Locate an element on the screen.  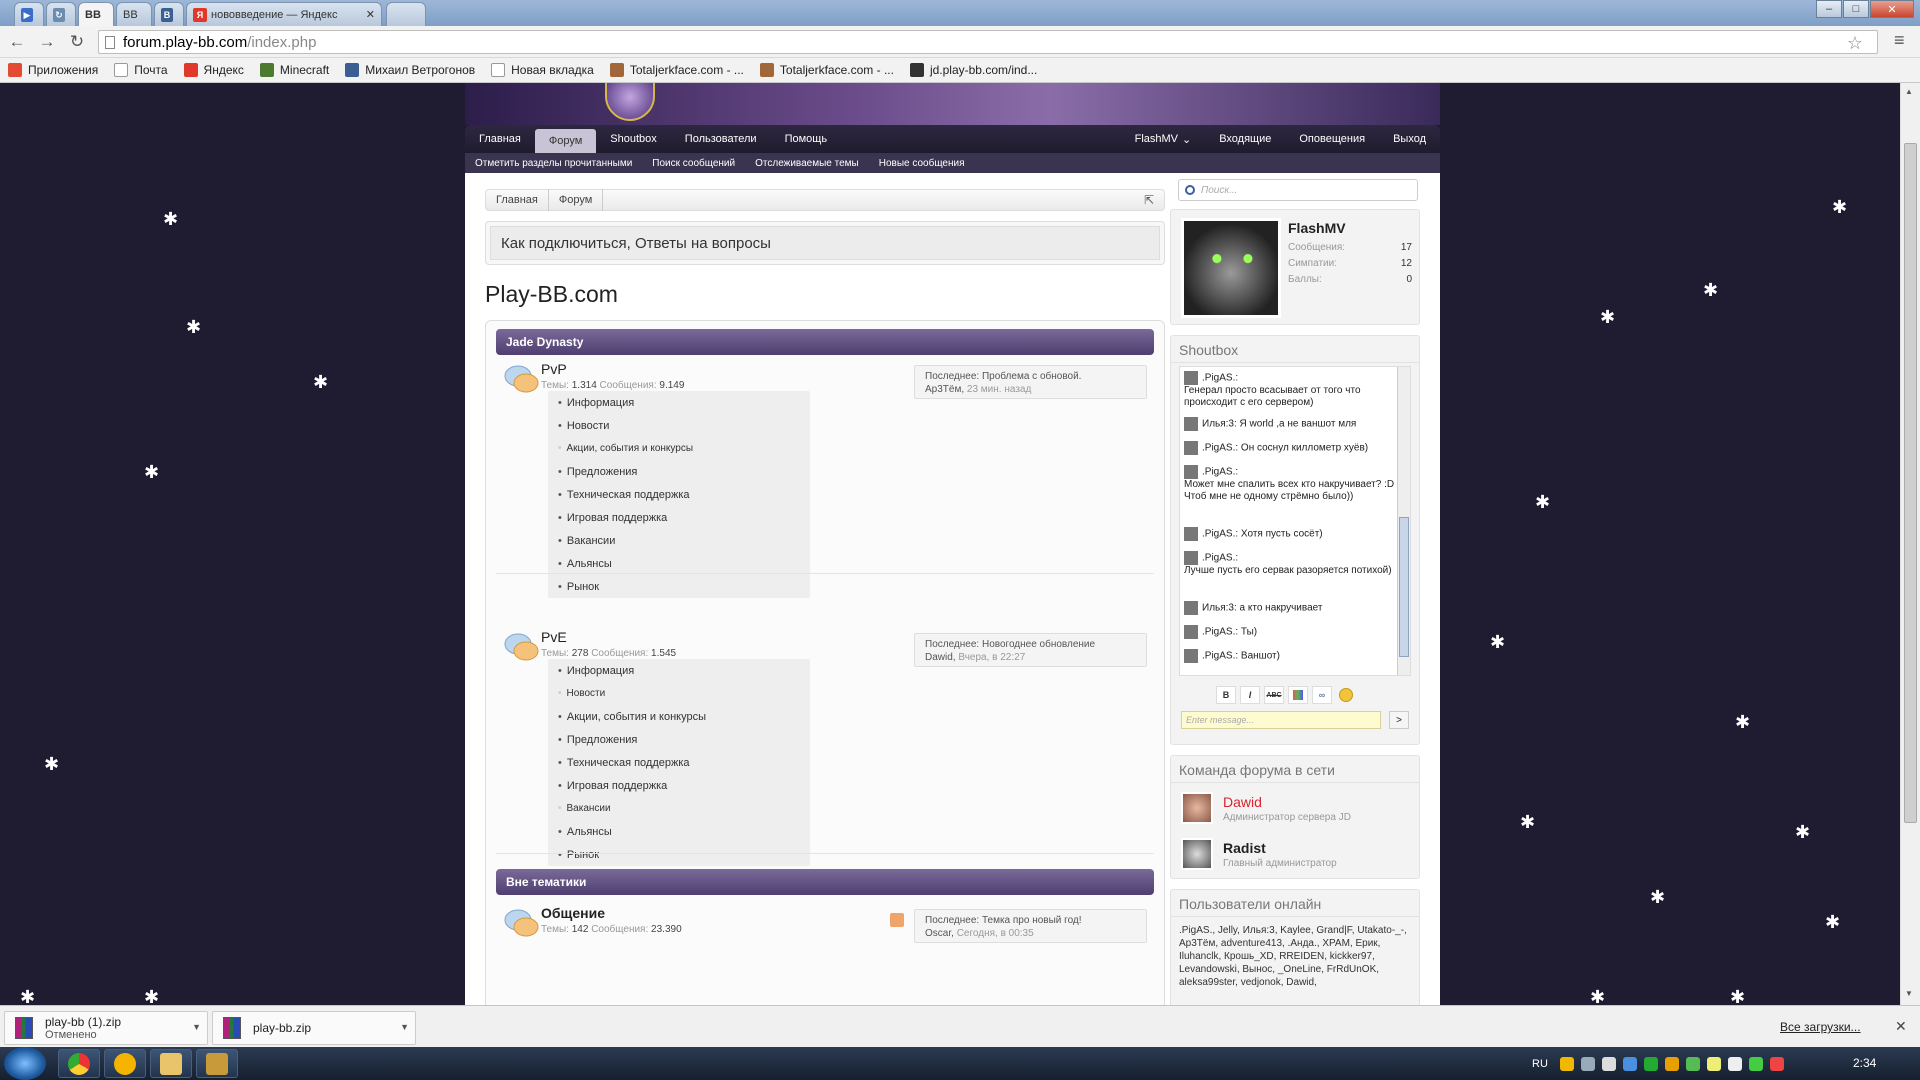
scrollbar-thumb is located at coordinates (1910, 483).